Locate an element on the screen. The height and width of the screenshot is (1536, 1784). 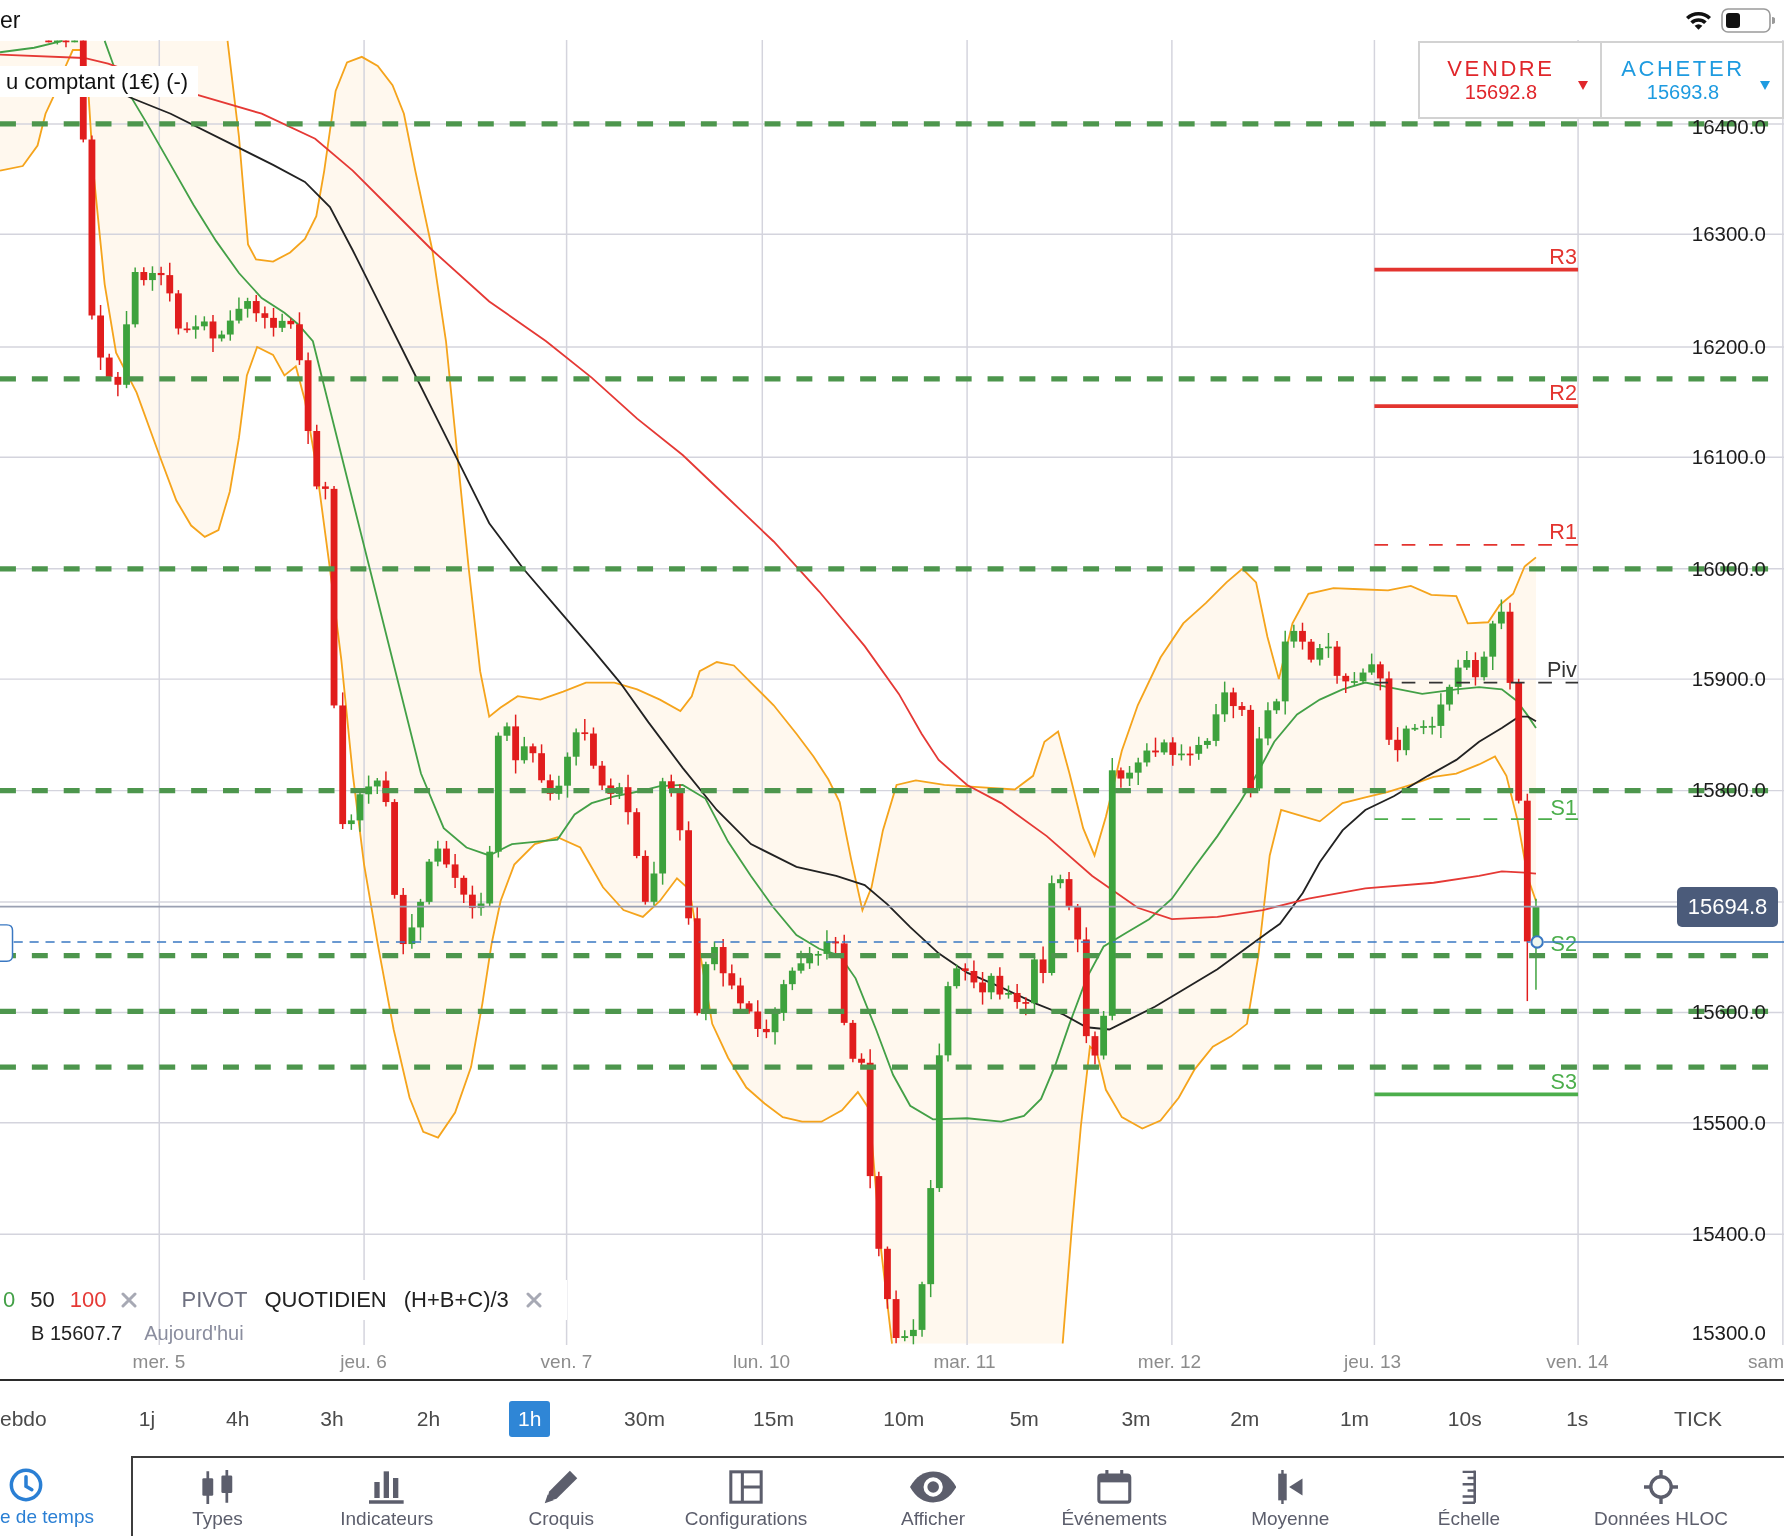
price-axis-label: 16300.0 is located at coordinates (1728, 234).